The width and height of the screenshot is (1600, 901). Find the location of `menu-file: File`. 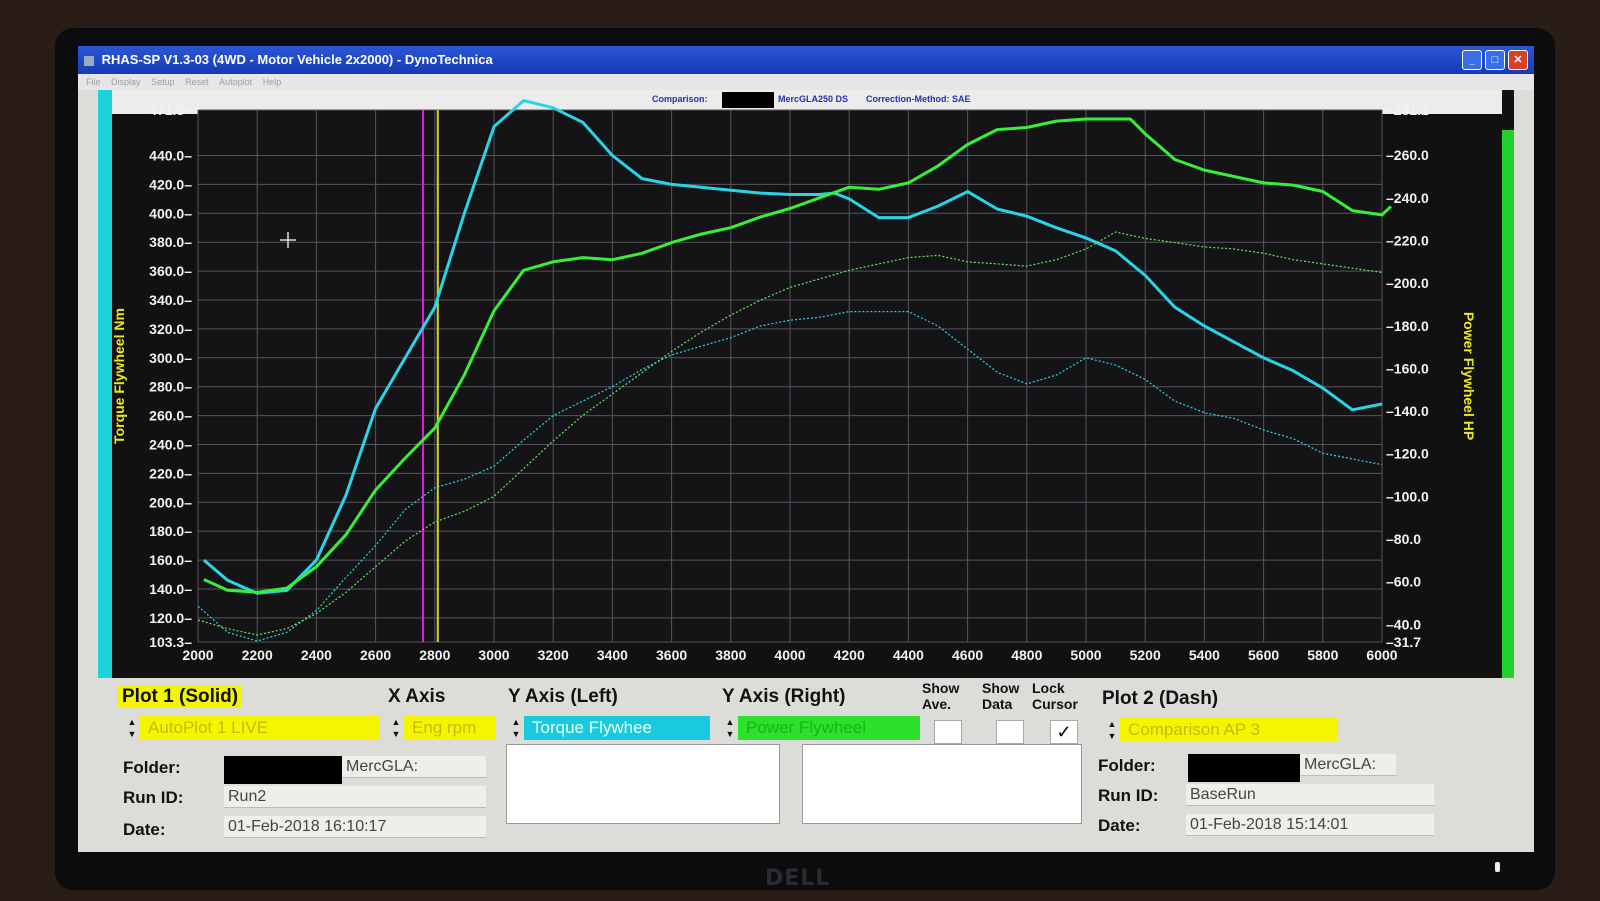

menu-file: File is located at coordinates (93, 82).